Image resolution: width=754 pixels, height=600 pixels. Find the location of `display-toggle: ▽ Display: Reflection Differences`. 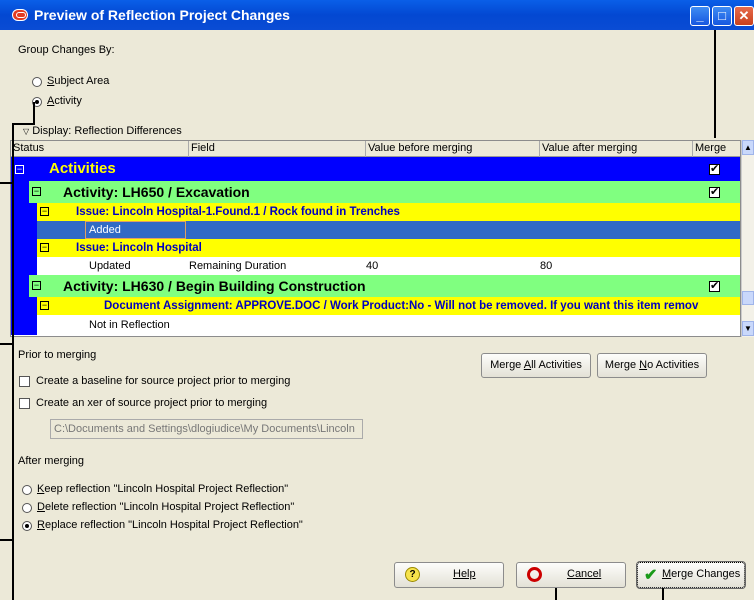

display-toggle: ▽ Display: Reflection Differences is located at coordinates (102, 131).